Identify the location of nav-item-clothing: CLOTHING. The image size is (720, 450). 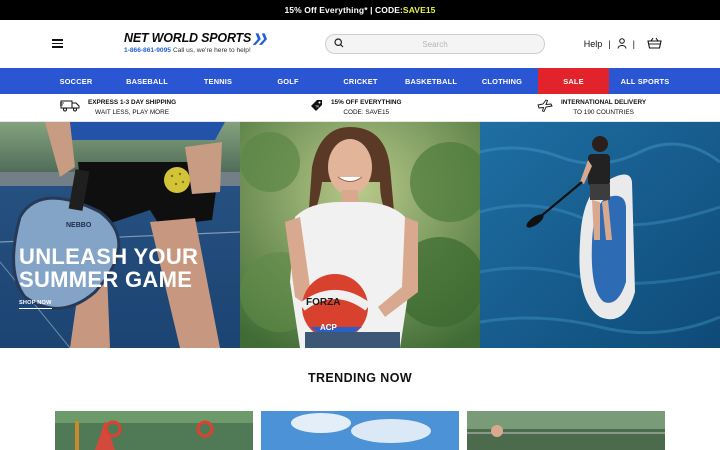
(502, 81).